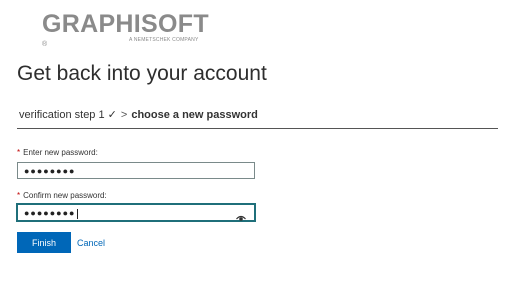 The width and height of the screenshot is (524, 290). Describe the element at coordinates (136, 170) in the screenshot. I see `new-password-field: ●●●●●●●●` at that location.